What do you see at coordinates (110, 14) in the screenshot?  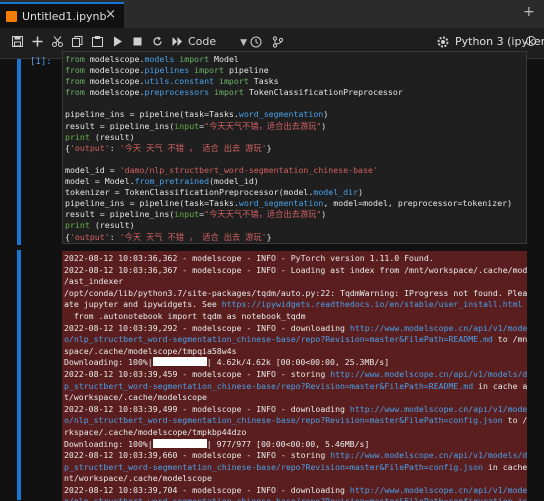 I see `close-icon: ×` at bounding box center [110, 14].